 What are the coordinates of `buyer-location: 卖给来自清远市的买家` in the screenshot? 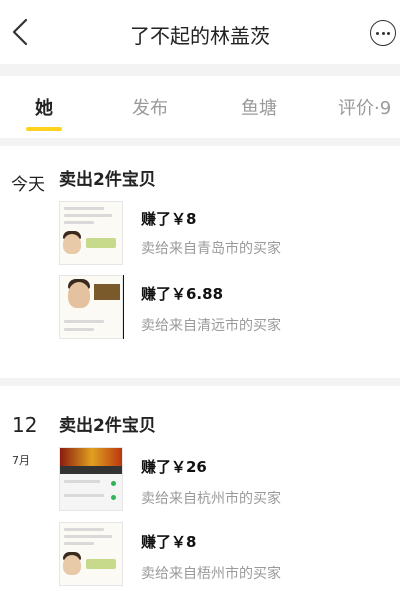 It's located at (211, 326).